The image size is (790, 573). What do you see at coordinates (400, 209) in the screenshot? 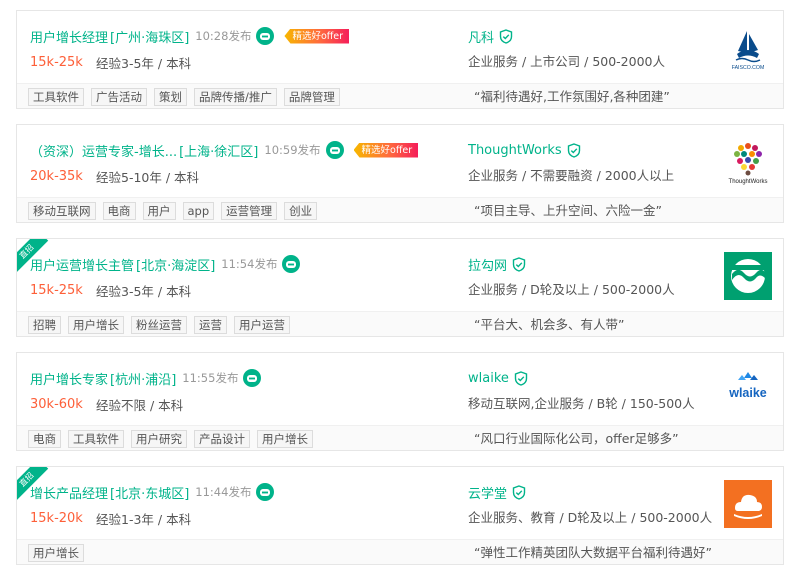
I see `job-card-footer: 移动互联网 电商 用户 app 运营管理 创业 “项目主导、上升空间、六险一金”` at bounding box center [400, 209].